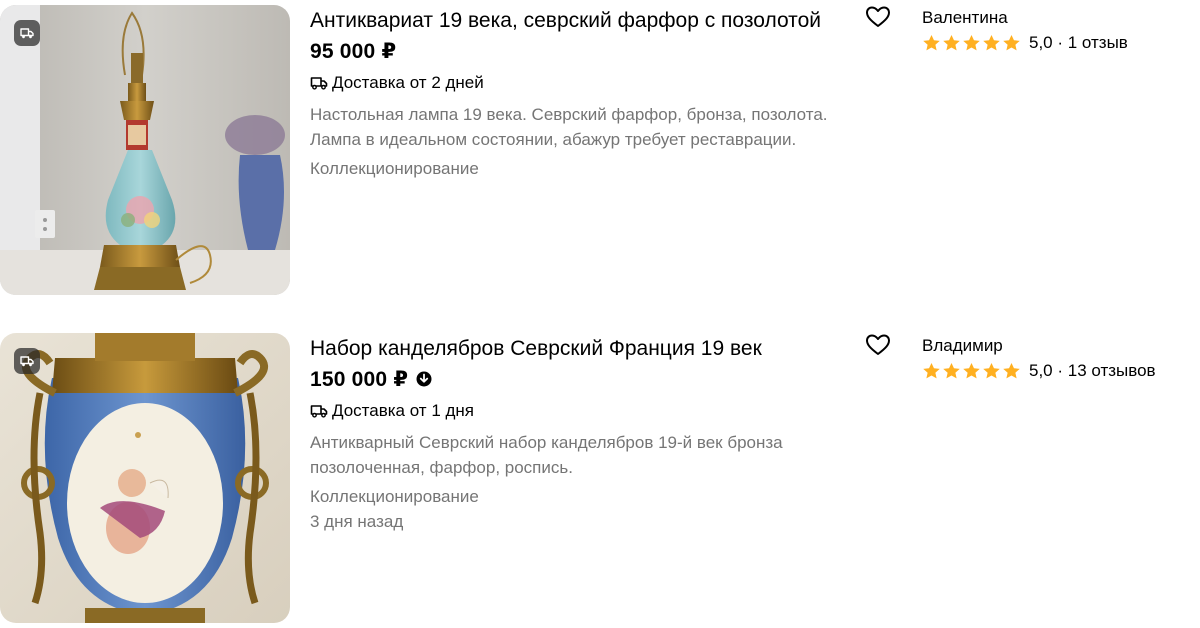  Describe the element at coordinates (408, 82) in the screenshot. I see `delivery-text: Доставка от 2 дней` at that location.